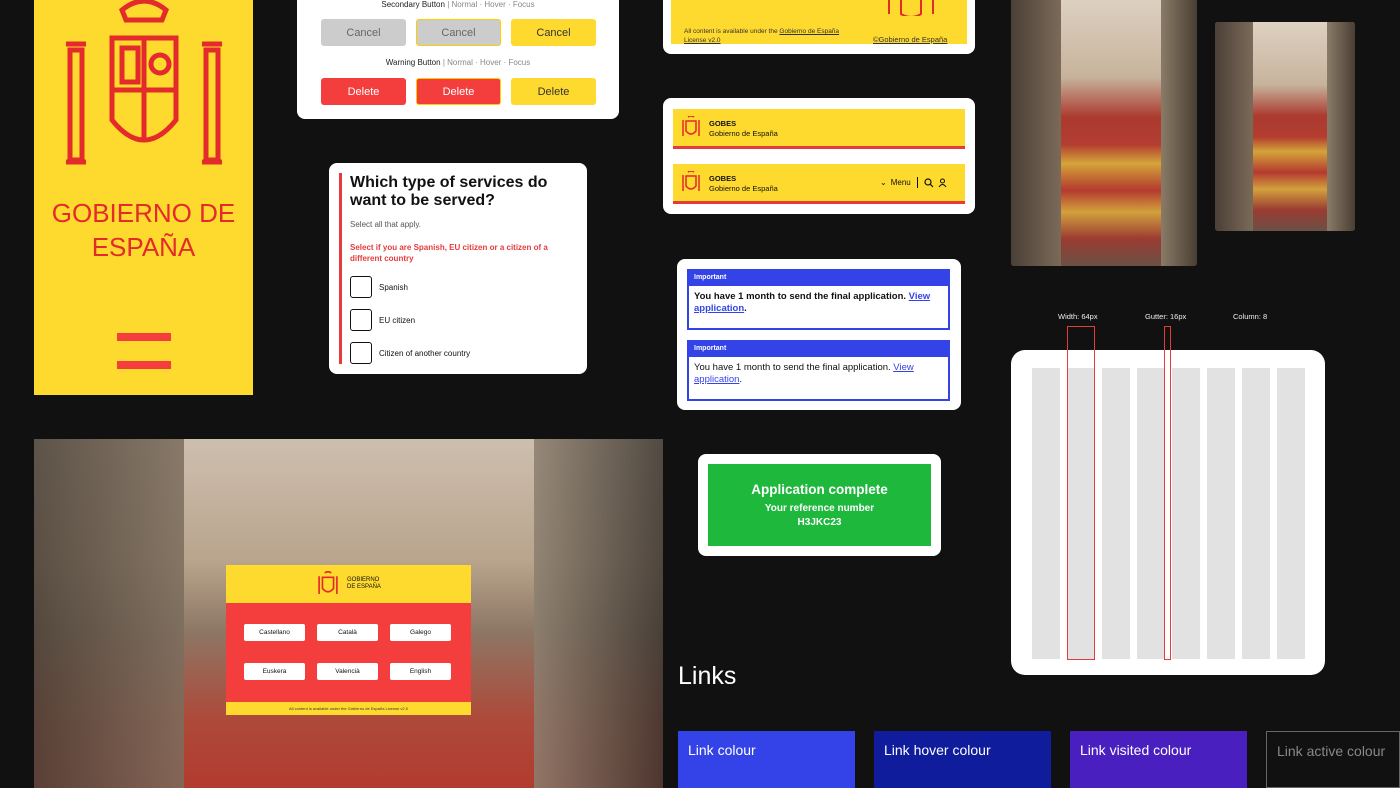  What do you see at coordinates (1285, 126) in the screenshot?
I see `street-stairs-photo-cropped` at bounding box center [1285, 126].